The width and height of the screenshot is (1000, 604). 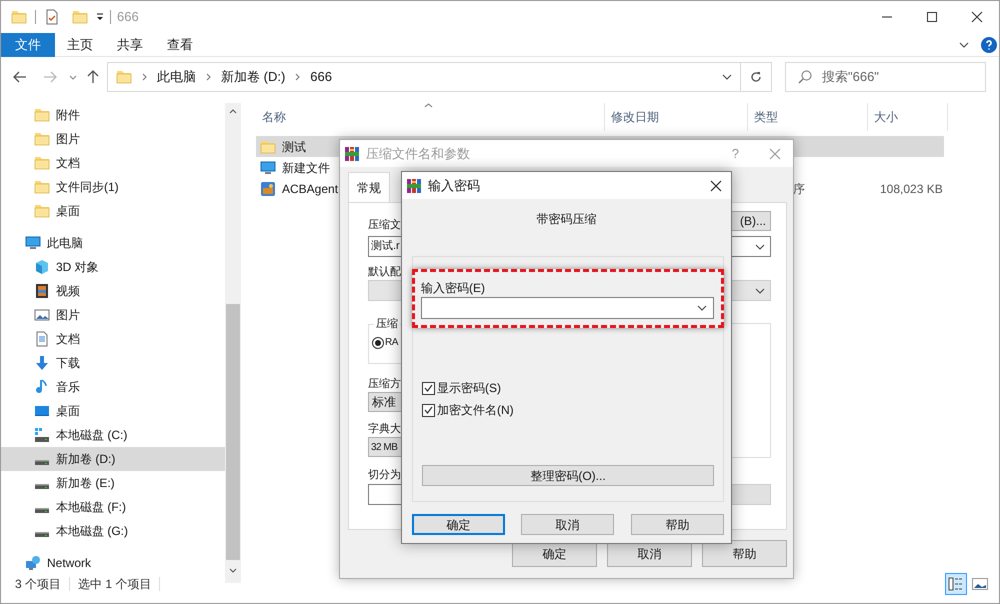 What do you see at coordinates (384, 429) in the screenshot?
I see `field-label: 字典大` at bounding box center [384, 429].